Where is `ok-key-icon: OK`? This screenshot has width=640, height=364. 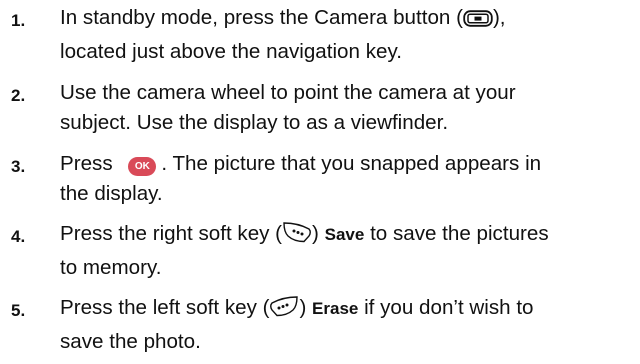
ok-key-icon: OK is located at coordinates (142, 166).